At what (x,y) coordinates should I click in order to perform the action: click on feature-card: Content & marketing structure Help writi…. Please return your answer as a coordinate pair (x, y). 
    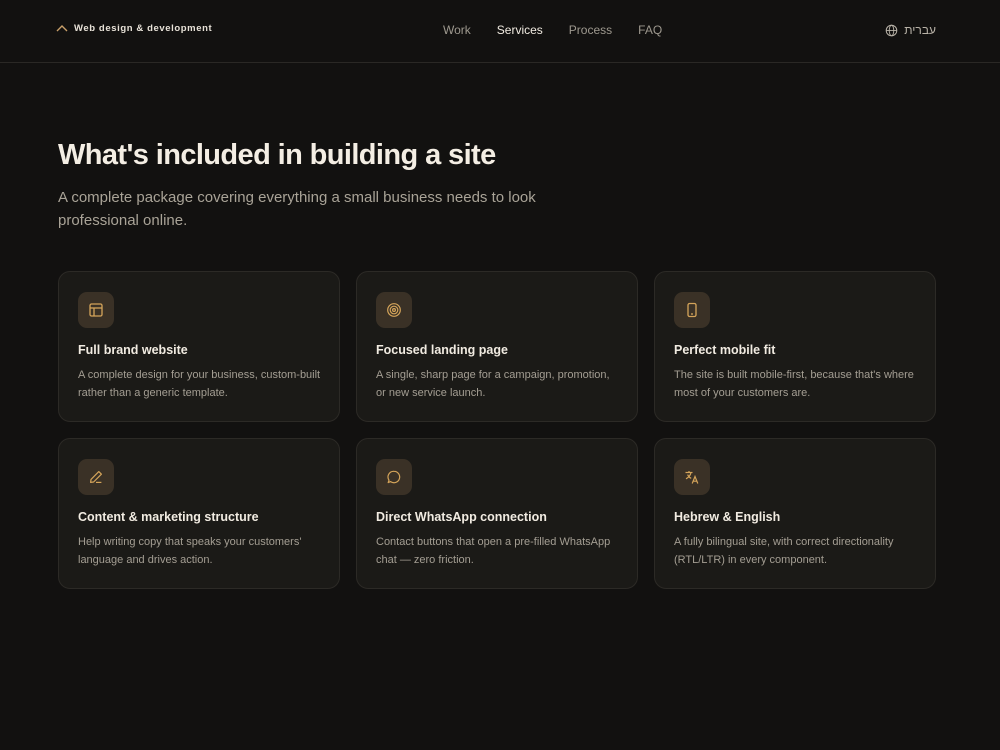
    Looking at the image, I should click on (199, 513).